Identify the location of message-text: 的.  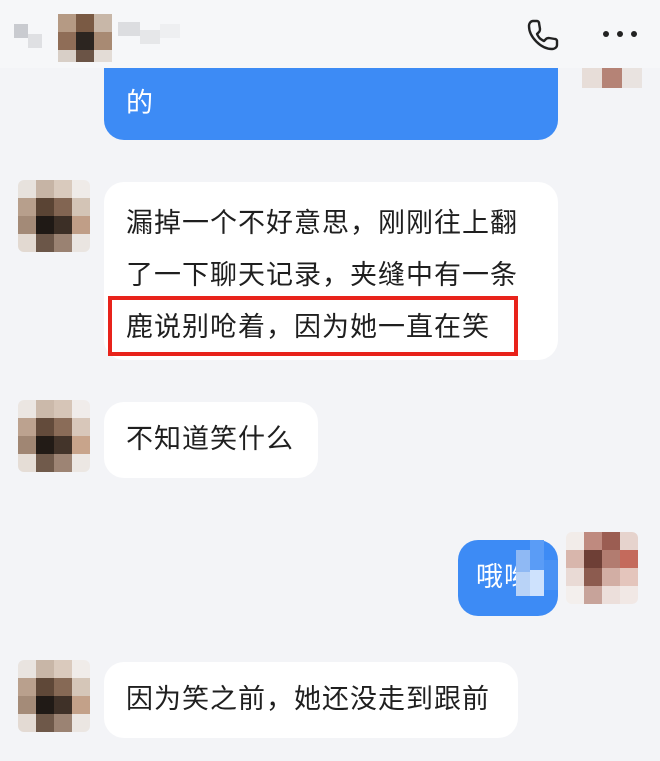
(140, 103).